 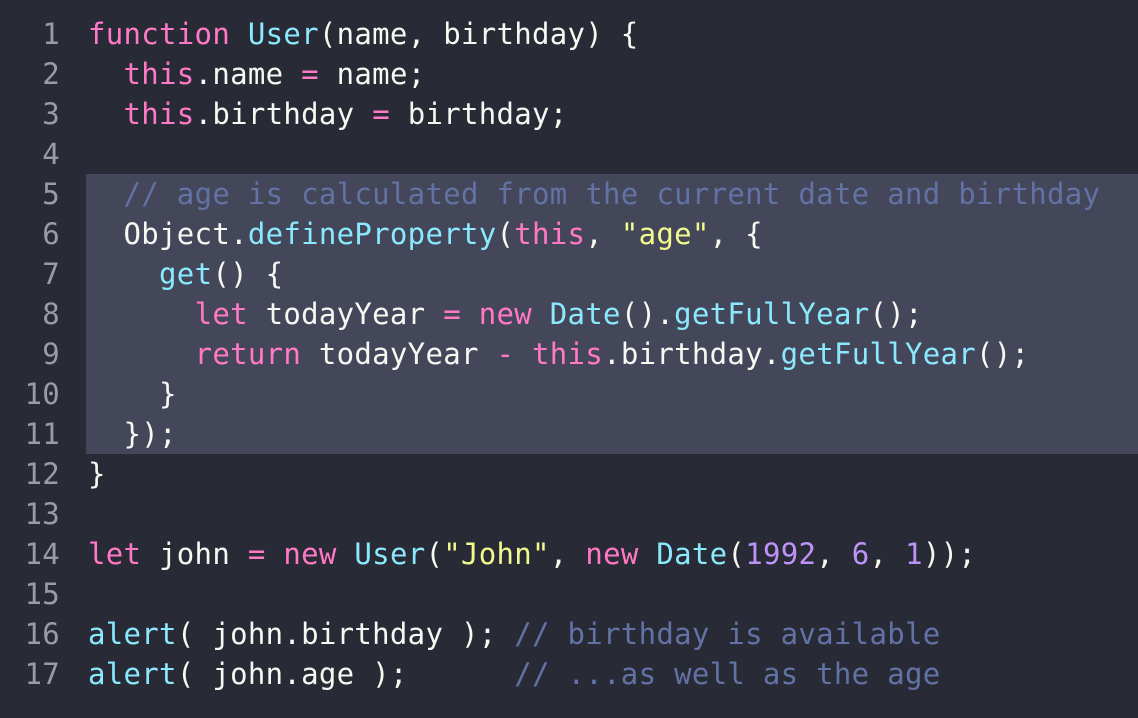 What do you see at coordinates (569, 74) in the screenshot?
I see `code-line: 2 this.name = name;` at bounding box center [569, 74].